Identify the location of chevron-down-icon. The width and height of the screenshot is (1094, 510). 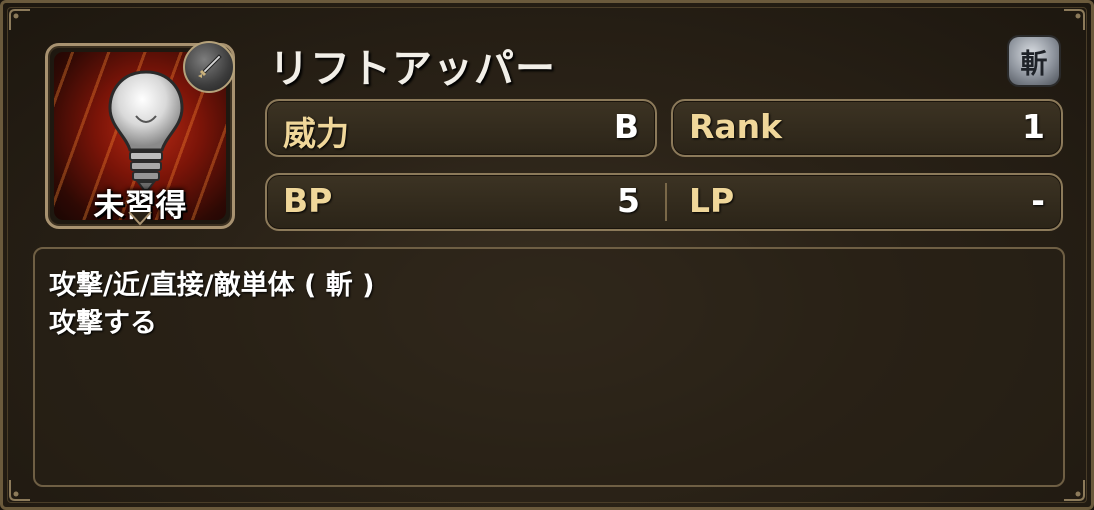
(140, 218).